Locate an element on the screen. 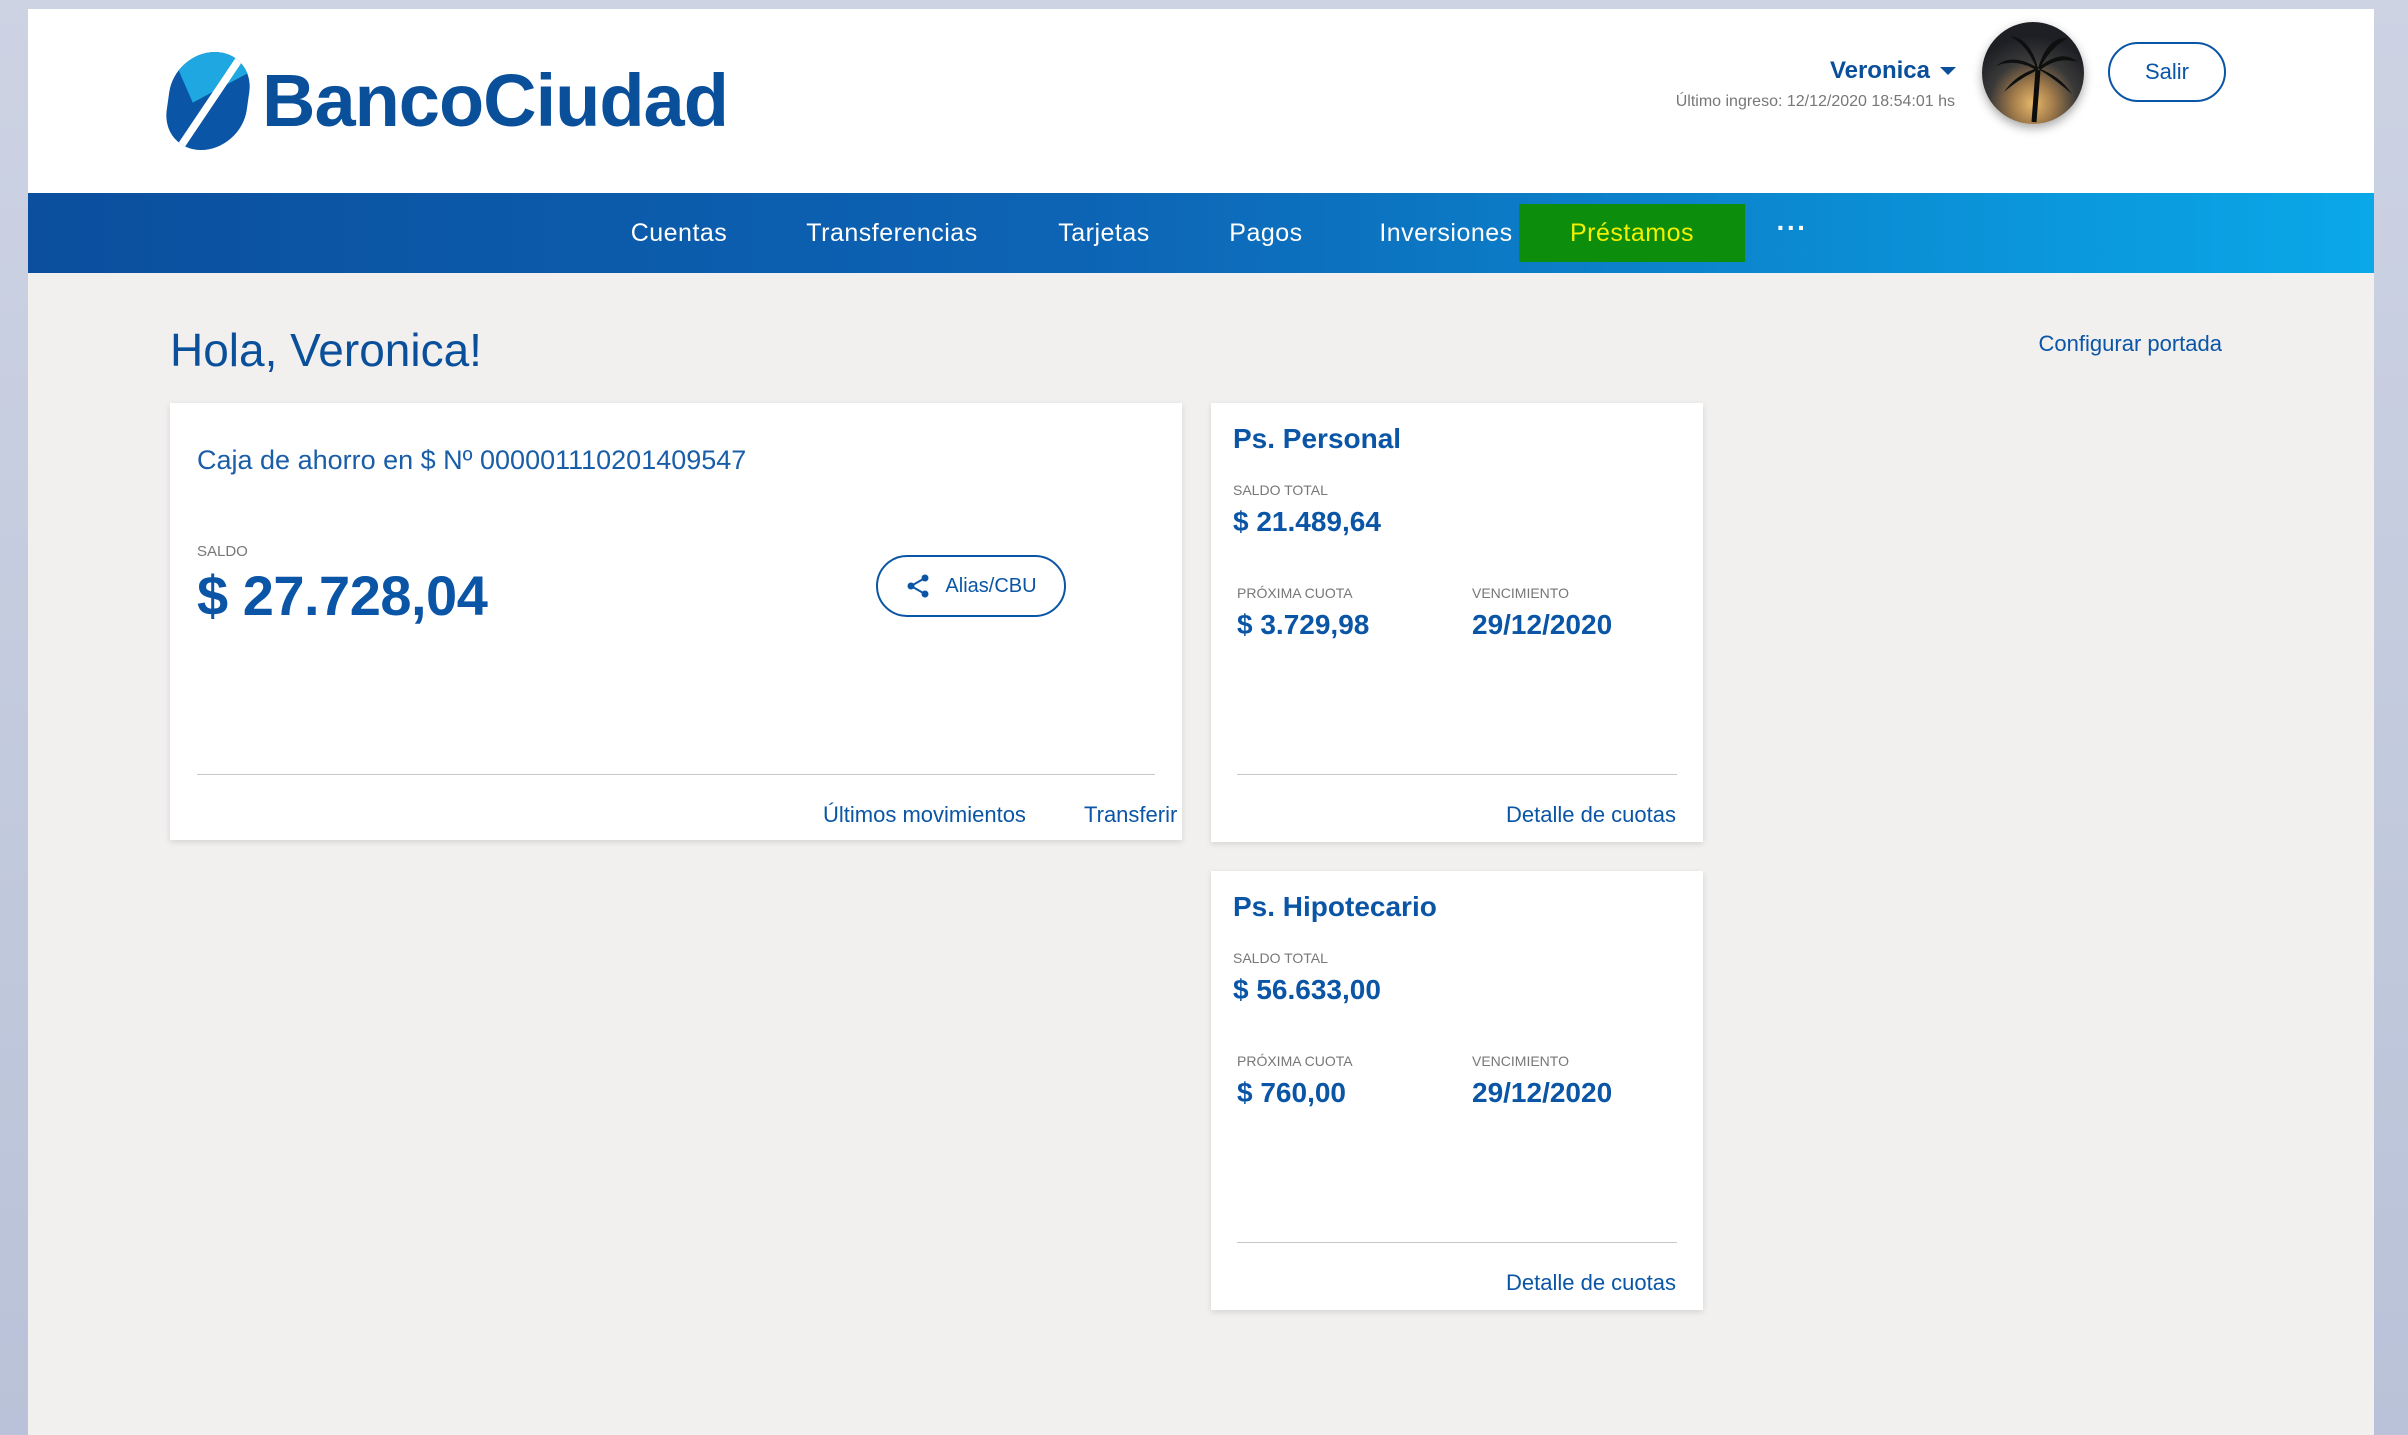 The width and height of the screenshot is (2408, 1435). nav-item-prestamos: Préstamos is located at coordinates (1632, 233).